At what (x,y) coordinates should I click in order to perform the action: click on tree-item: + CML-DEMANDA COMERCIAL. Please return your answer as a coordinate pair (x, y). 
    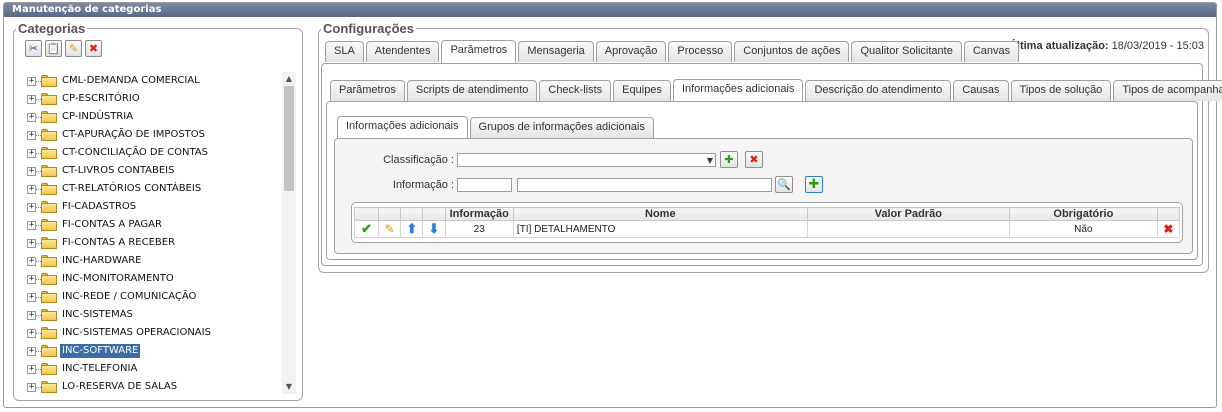
    Looking at the image, I should click on (148, 81).